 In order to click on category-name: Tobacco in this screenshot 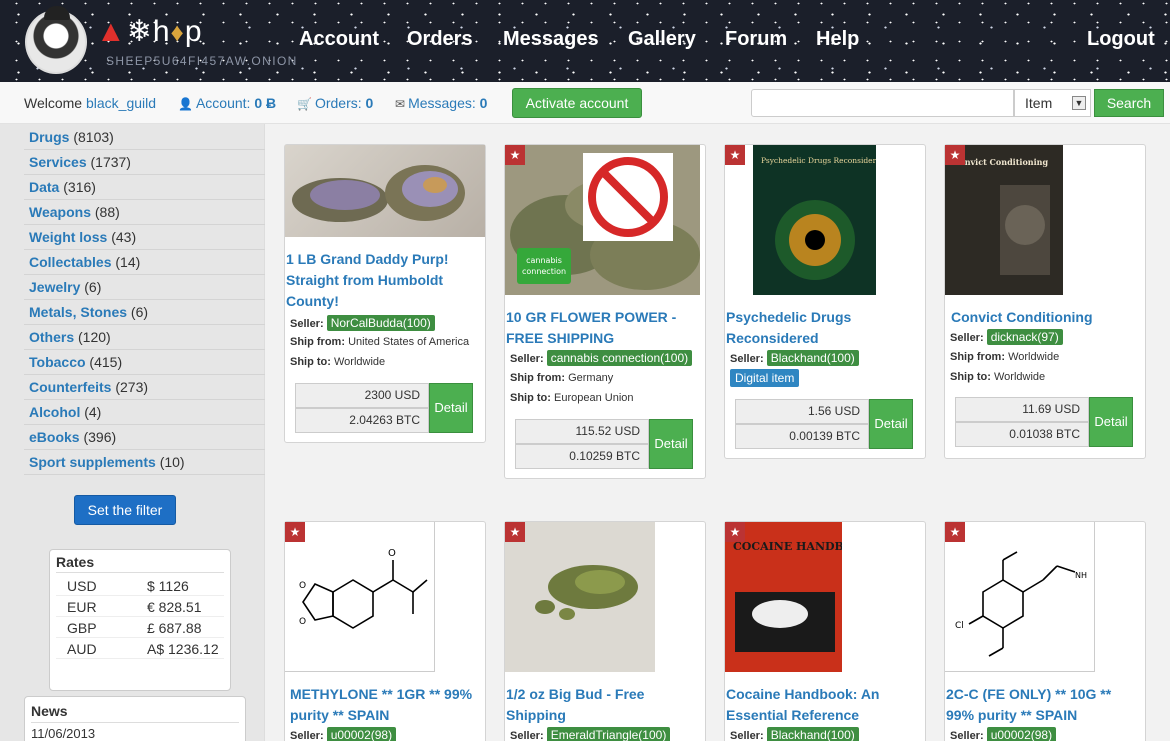, I will do `click(57, 362)`.